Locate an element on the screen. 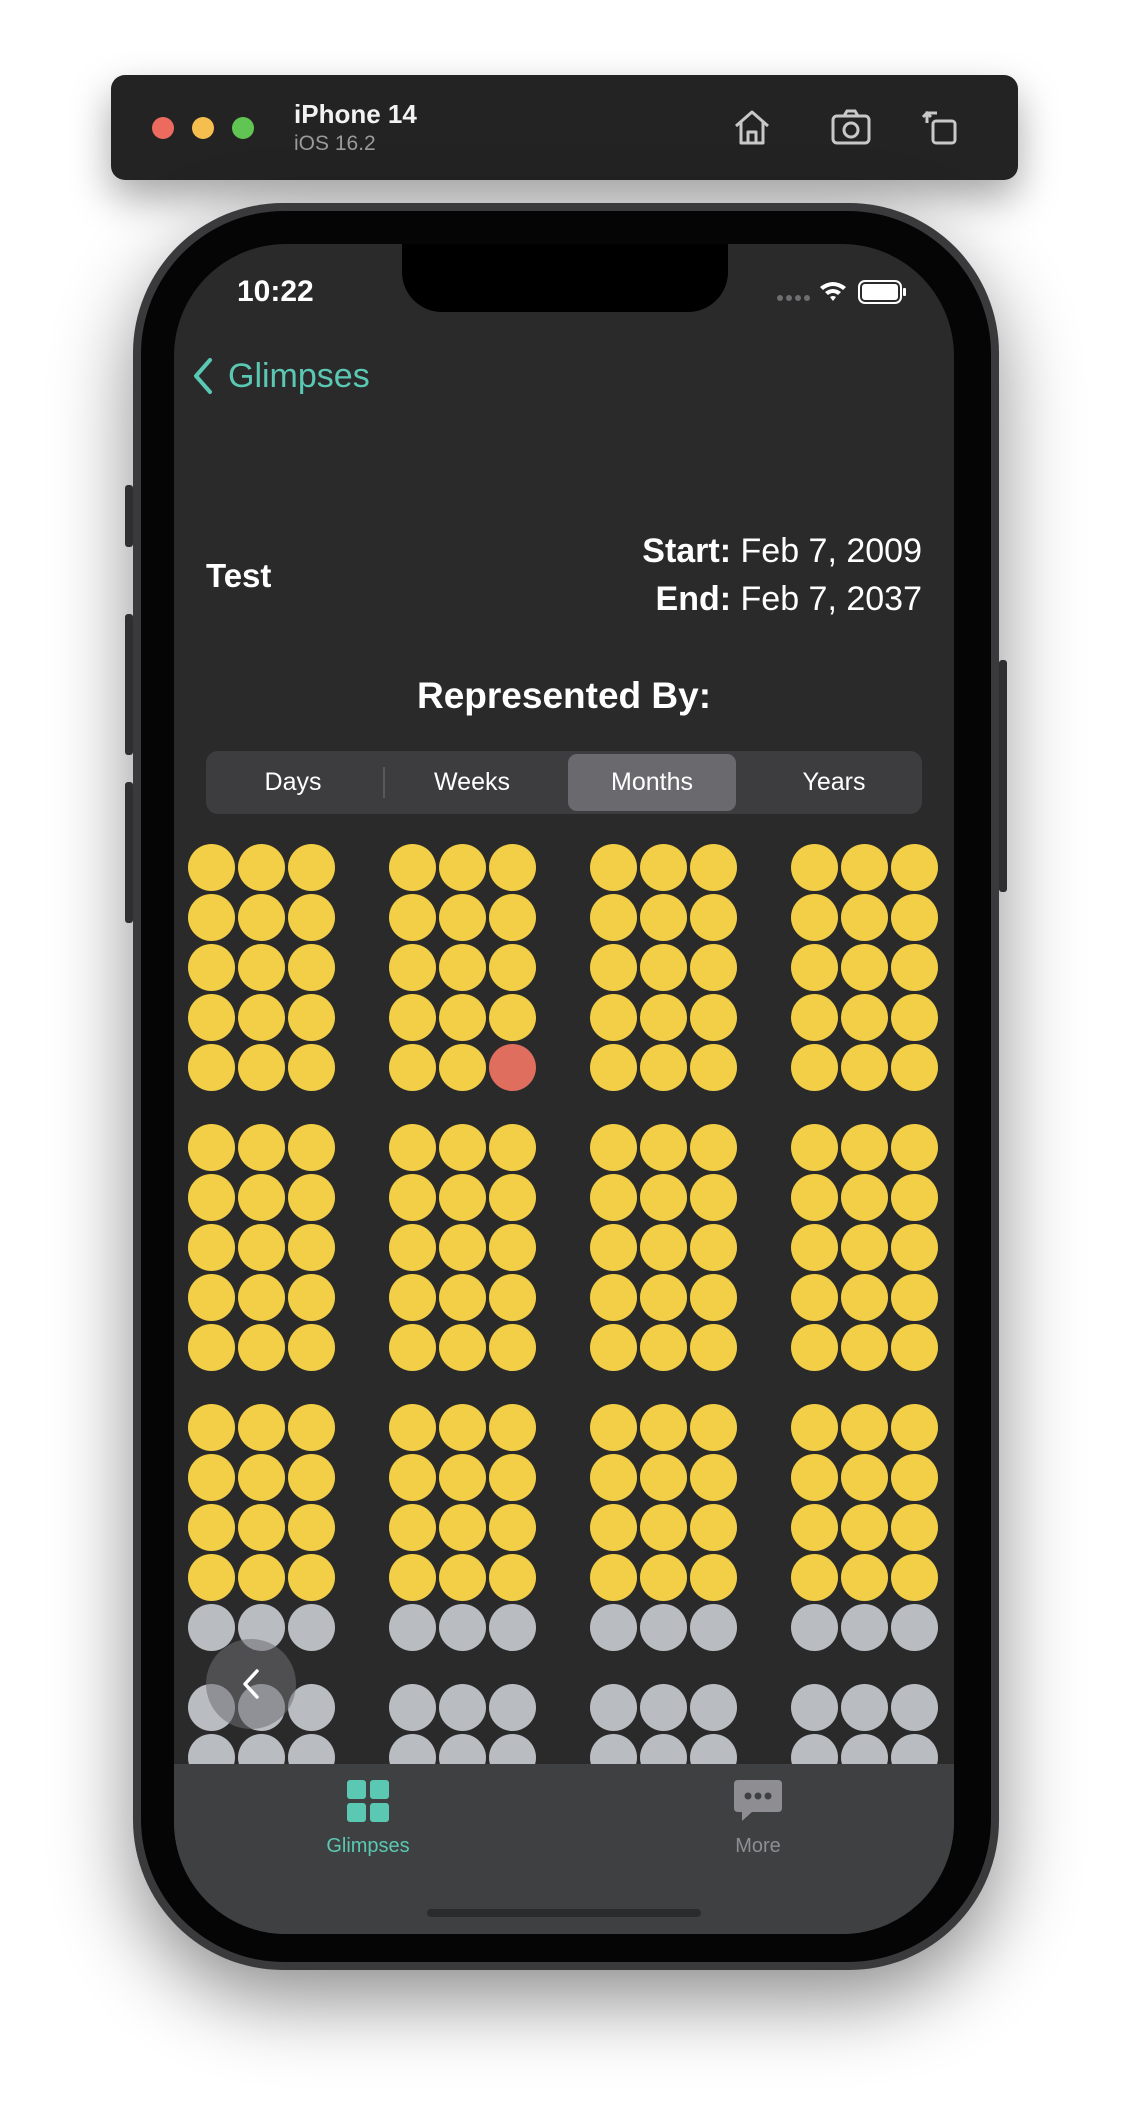  volume-up-button is located at coordinates (129, 684).